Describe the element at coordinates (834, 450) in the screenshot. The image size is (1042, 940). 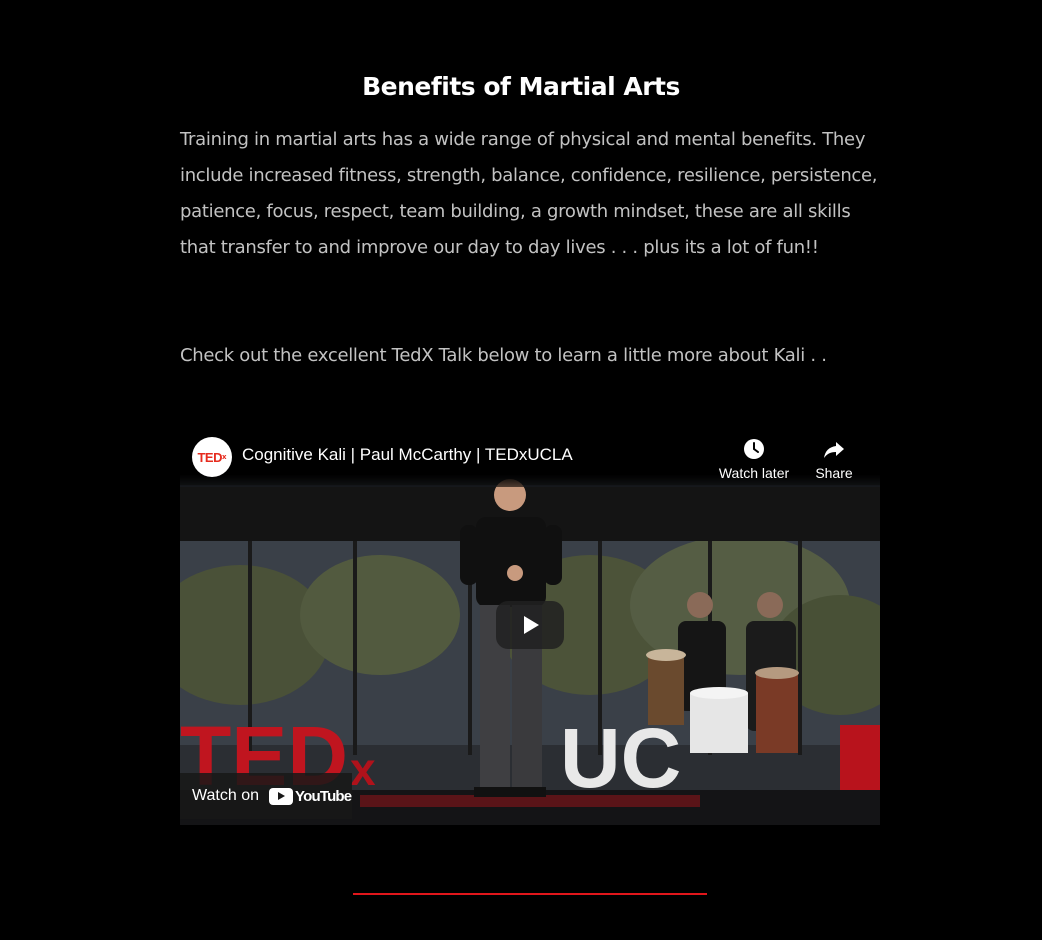
I see `share-arrow-icon` at that location.